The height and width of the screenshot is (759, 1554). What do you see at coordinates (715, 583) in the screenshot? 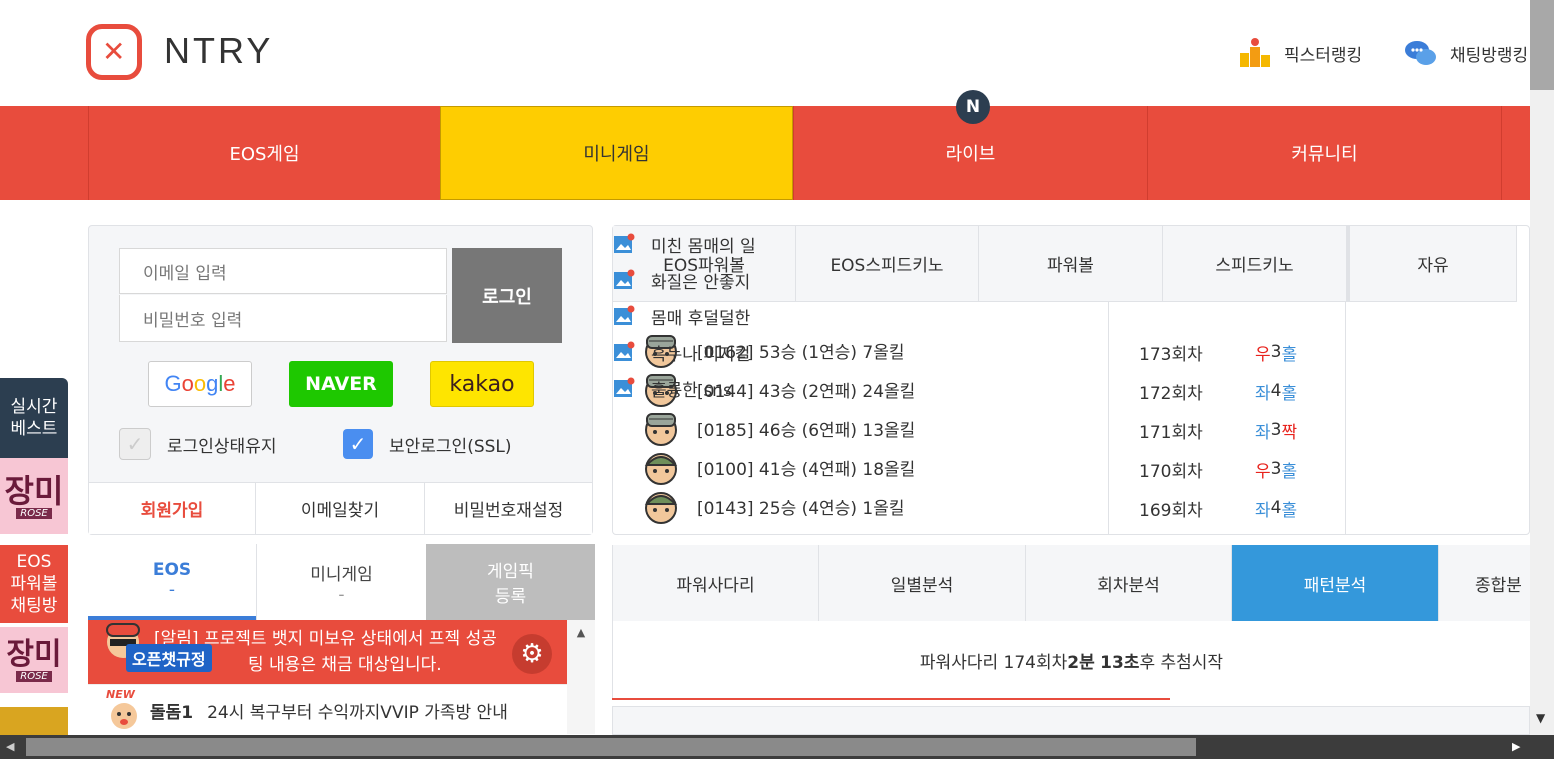
I see `tab-power-ladder: 파워사다리` at bounding box center [715, 583].